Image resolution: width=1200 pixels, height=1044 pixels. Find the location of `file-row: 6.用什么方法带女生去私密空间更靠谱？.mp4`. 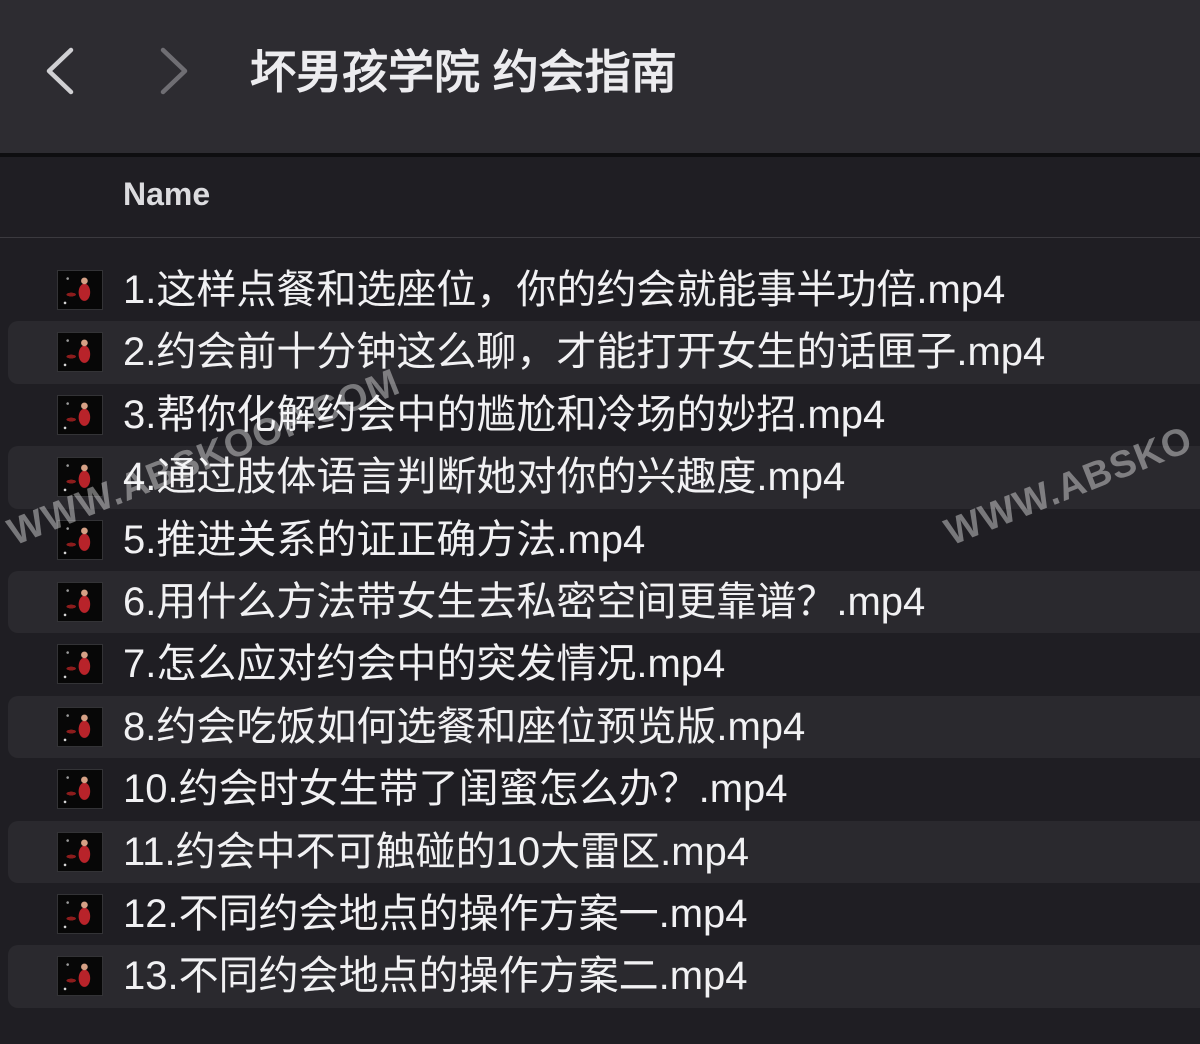

file-row: 6.用什么方法带女生去私密空间更靠谱？.mp4 is located at coordinates (604, 602).